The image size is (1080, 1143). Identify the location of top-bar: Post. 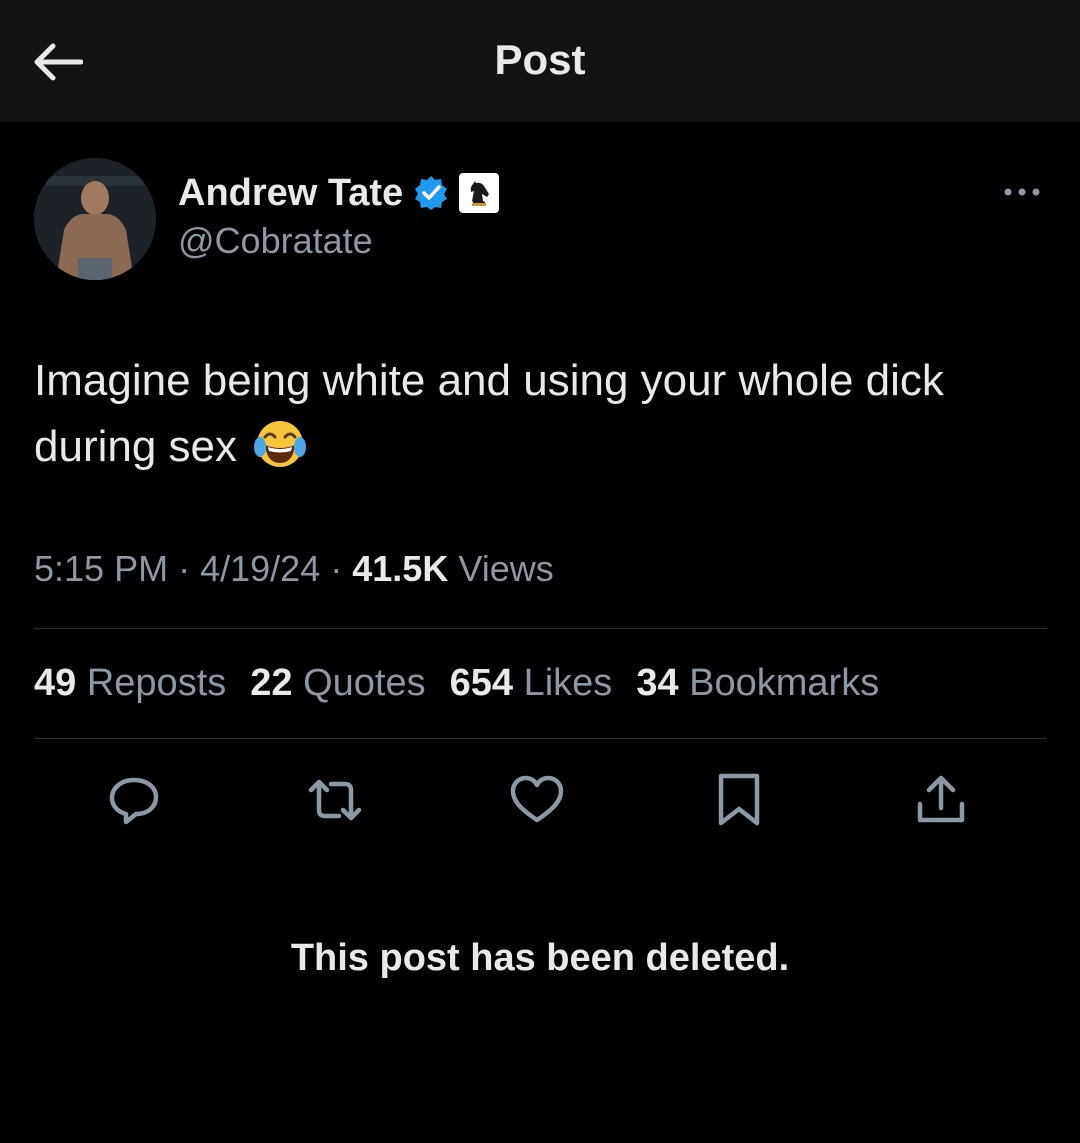
(540, 61).